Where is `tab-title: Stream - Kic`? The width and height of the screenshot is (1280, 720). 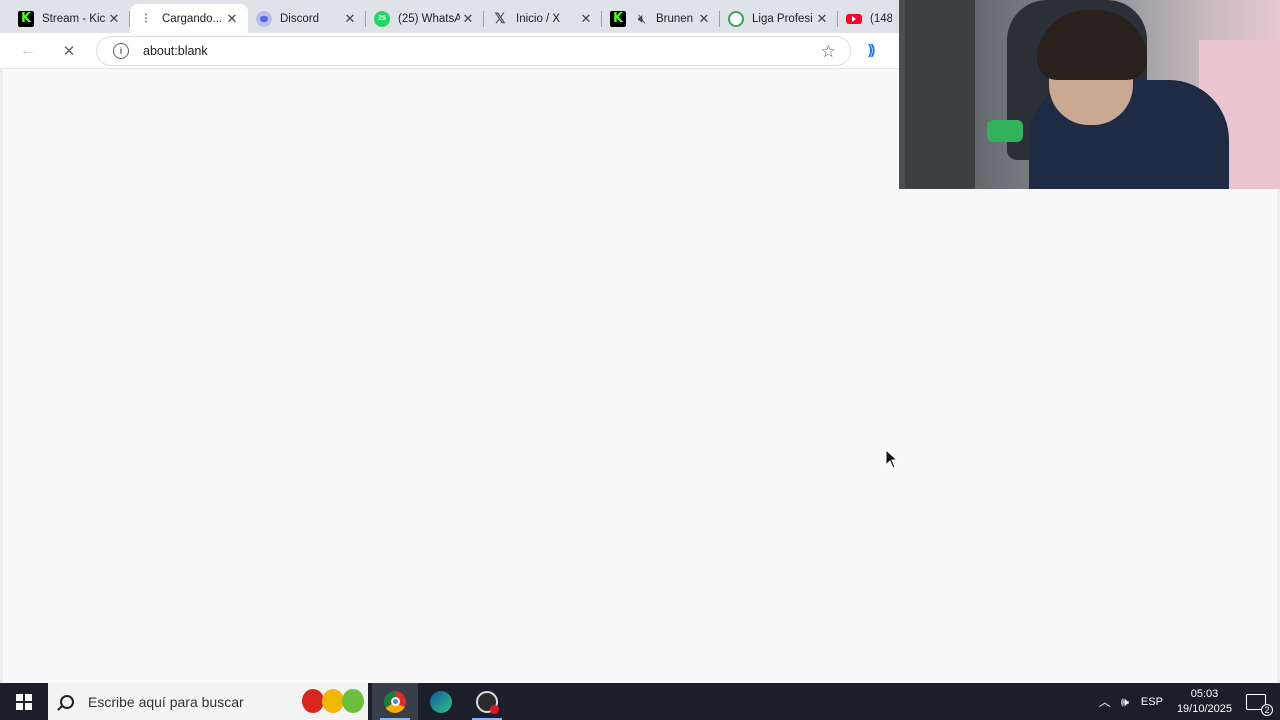
tab-title: Stream - Kic is located at coordinates (74, 18).